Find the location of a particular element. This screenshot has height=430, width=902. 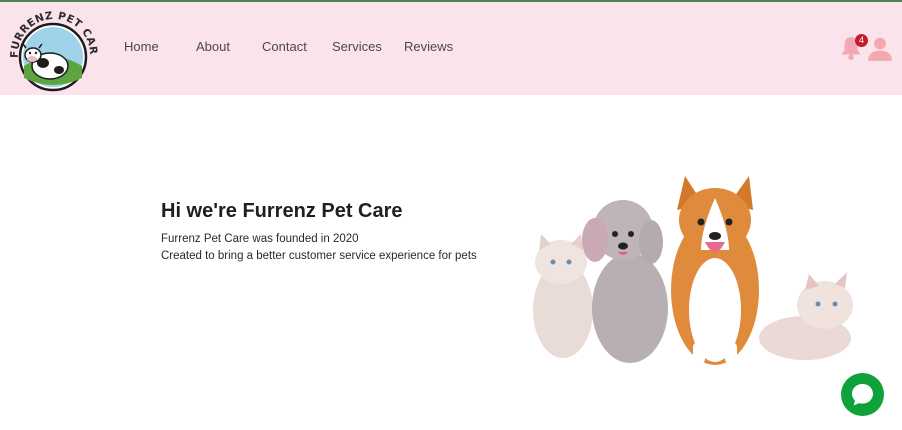

chat-bubble-icon is located at coordinates (862, 395).